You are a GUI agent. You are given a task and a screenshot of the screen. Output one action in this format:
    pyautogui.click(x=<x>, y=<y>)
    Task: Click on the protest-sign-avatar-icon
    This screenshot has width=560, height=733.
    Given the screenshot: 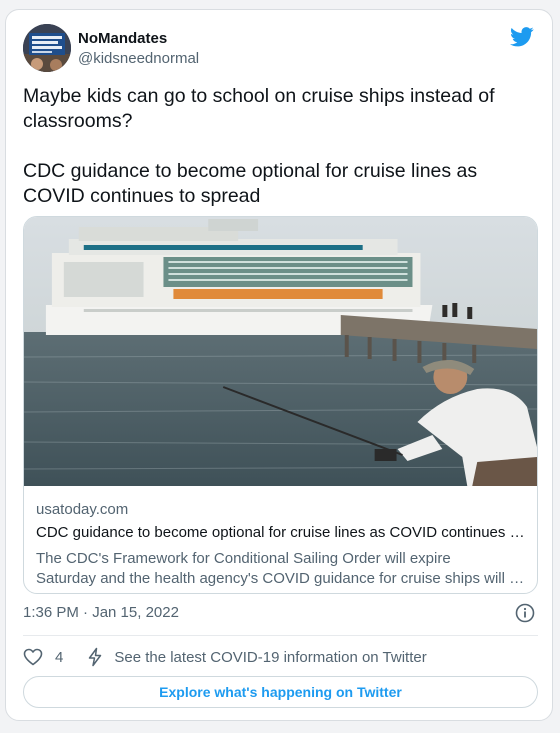 What is the action you would take?
    pyautogui.click(x=47, y=48)
    